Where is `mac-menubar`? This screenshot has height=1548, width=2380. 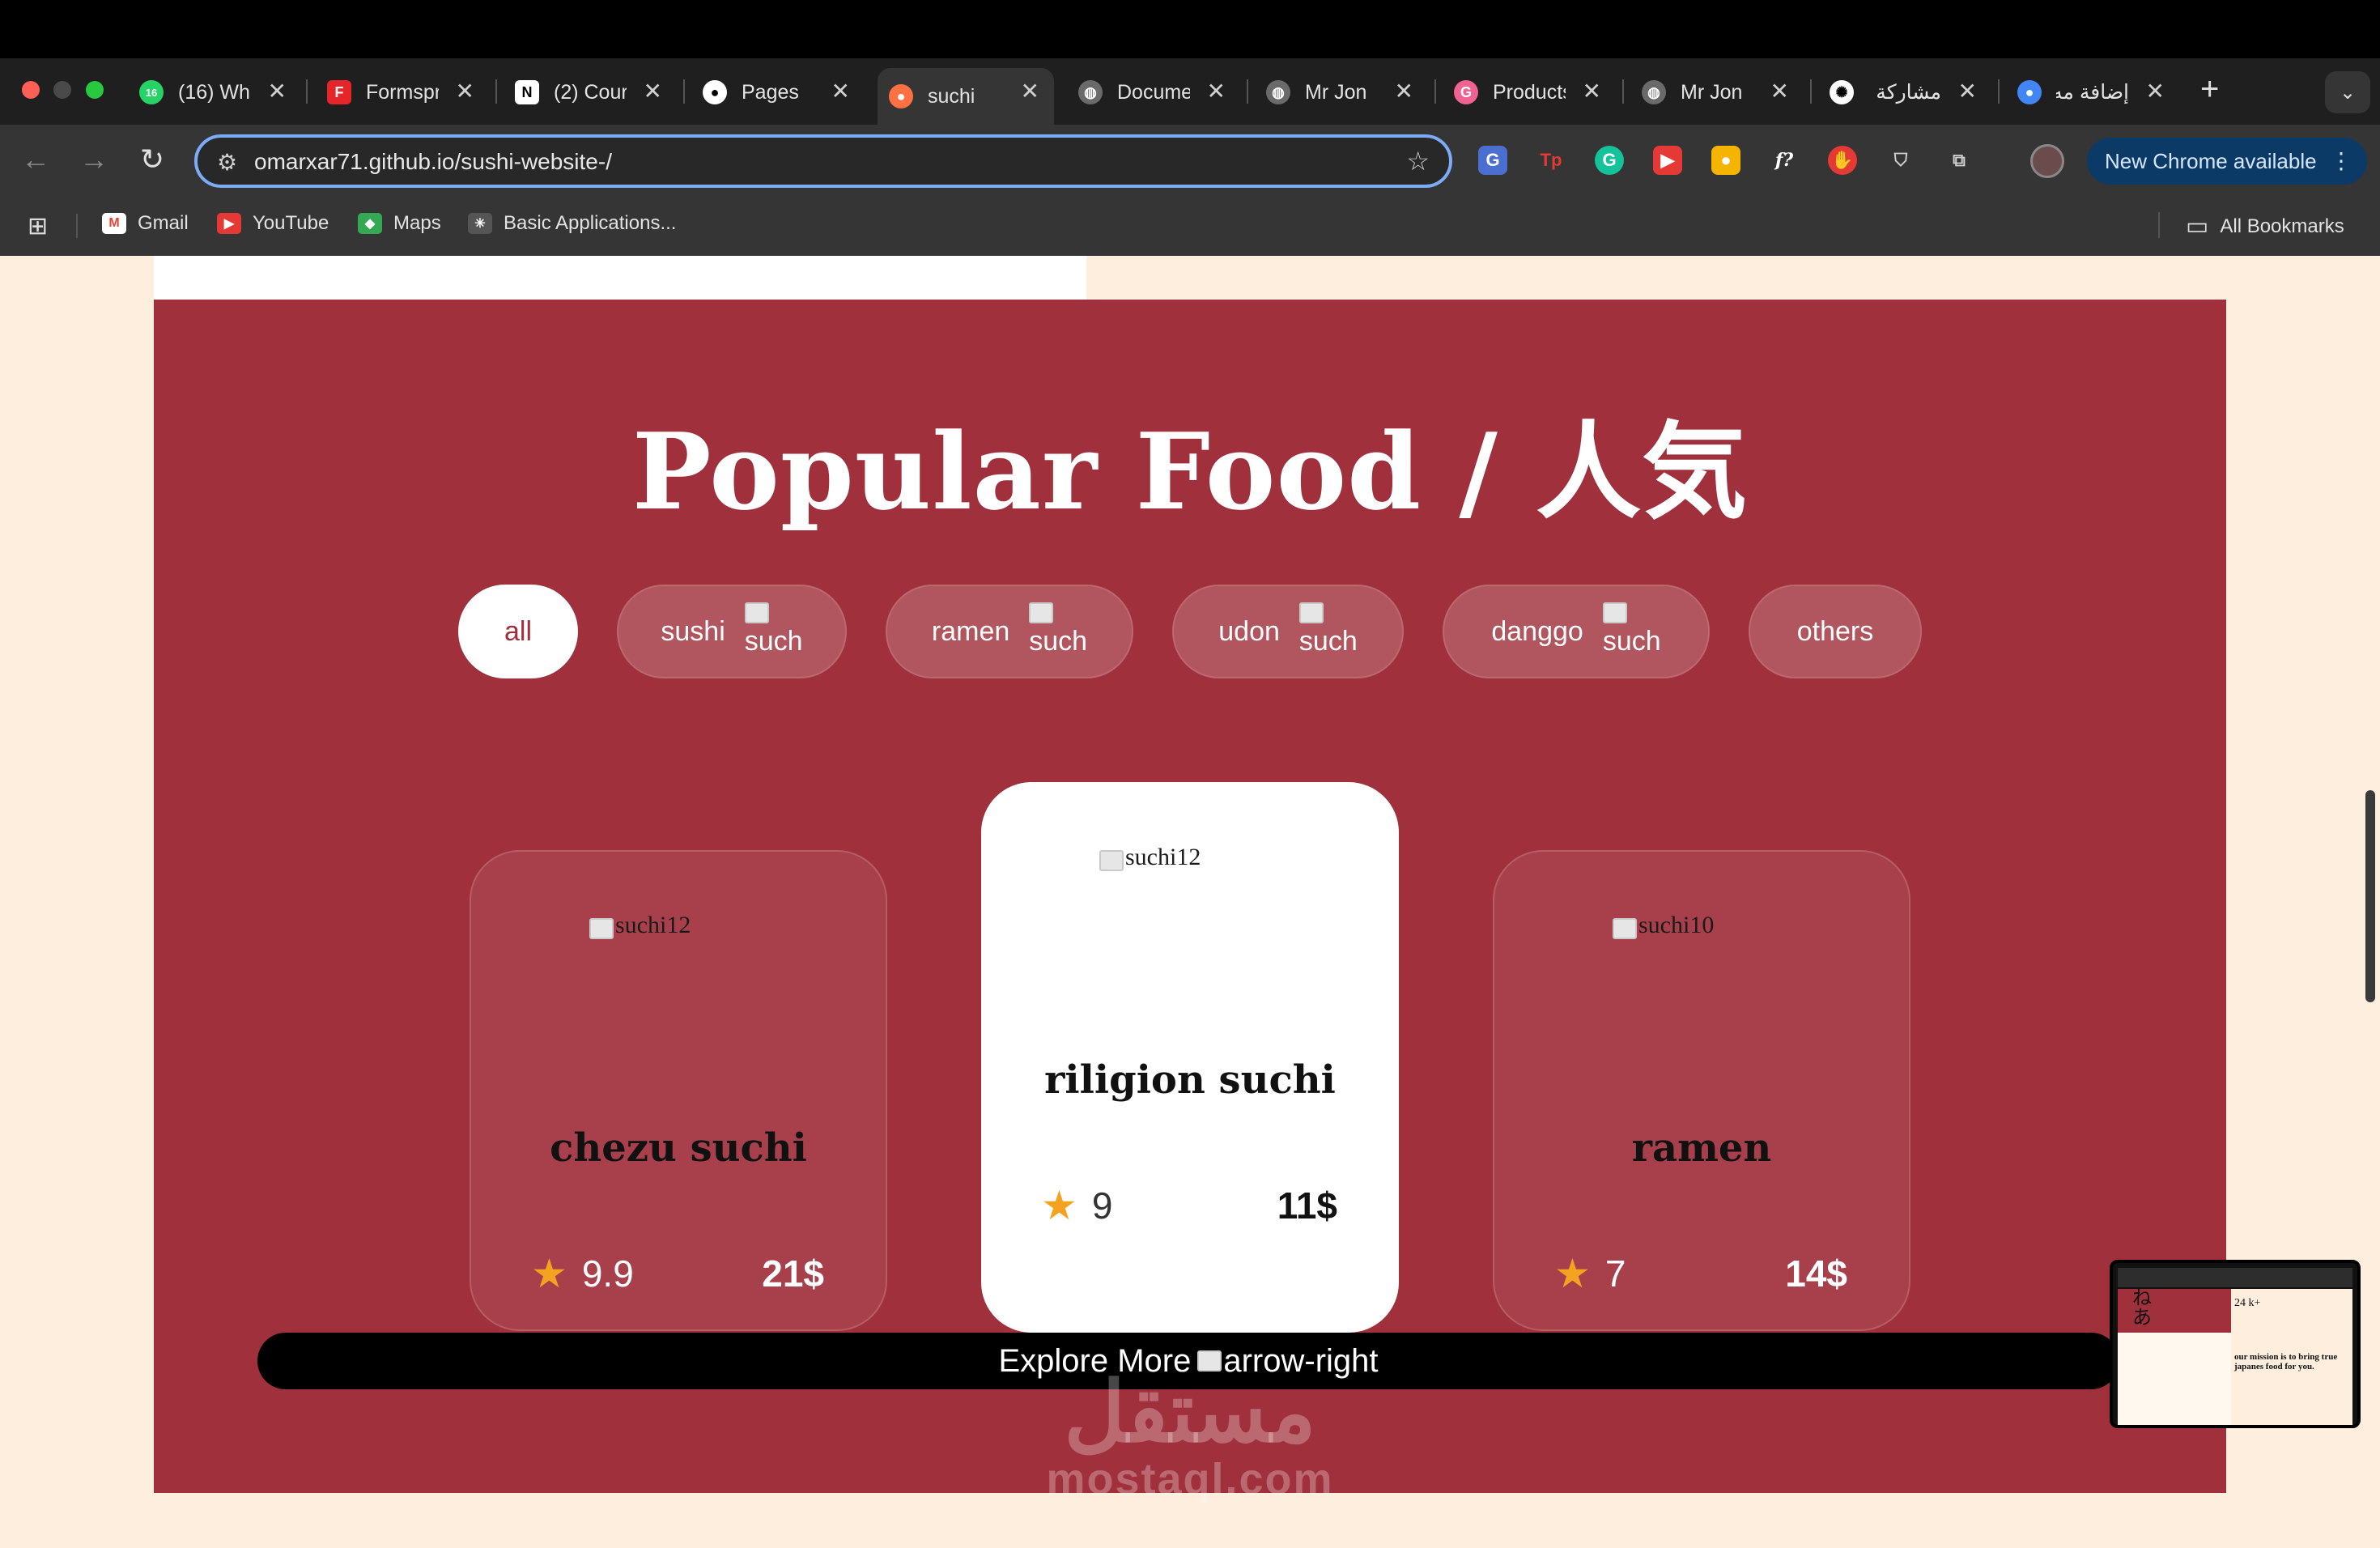
mac-menubar is located at coordinates (1190, 29).